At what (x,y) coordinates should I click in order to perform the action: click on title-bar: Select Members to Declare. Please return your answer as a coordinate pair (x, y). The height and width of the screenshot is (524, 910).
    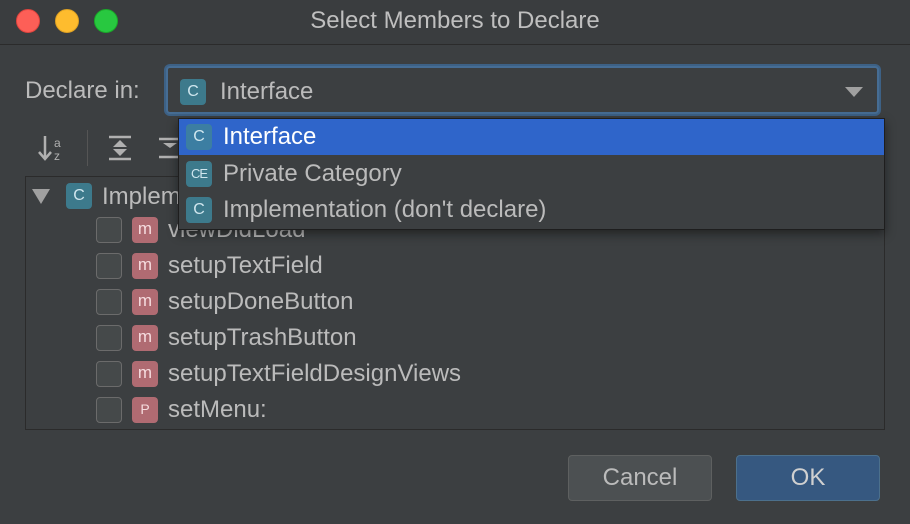
    Looking at the image, I should click on (455, 22).